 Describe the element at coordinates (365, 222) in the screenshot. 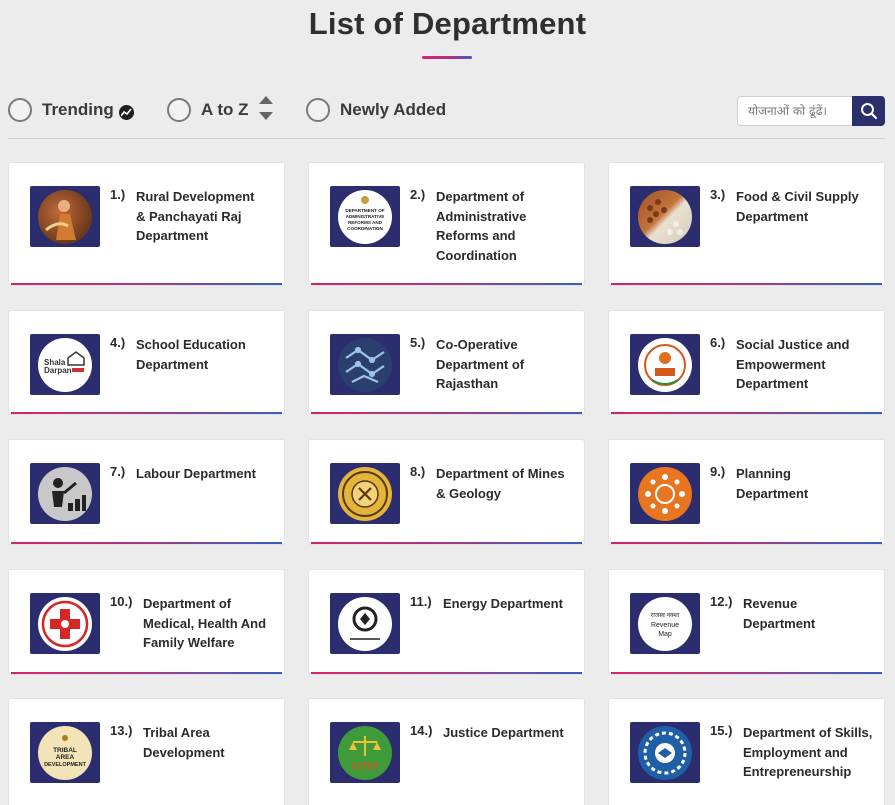

I see `svg-text: REFORMS AND` at that location.